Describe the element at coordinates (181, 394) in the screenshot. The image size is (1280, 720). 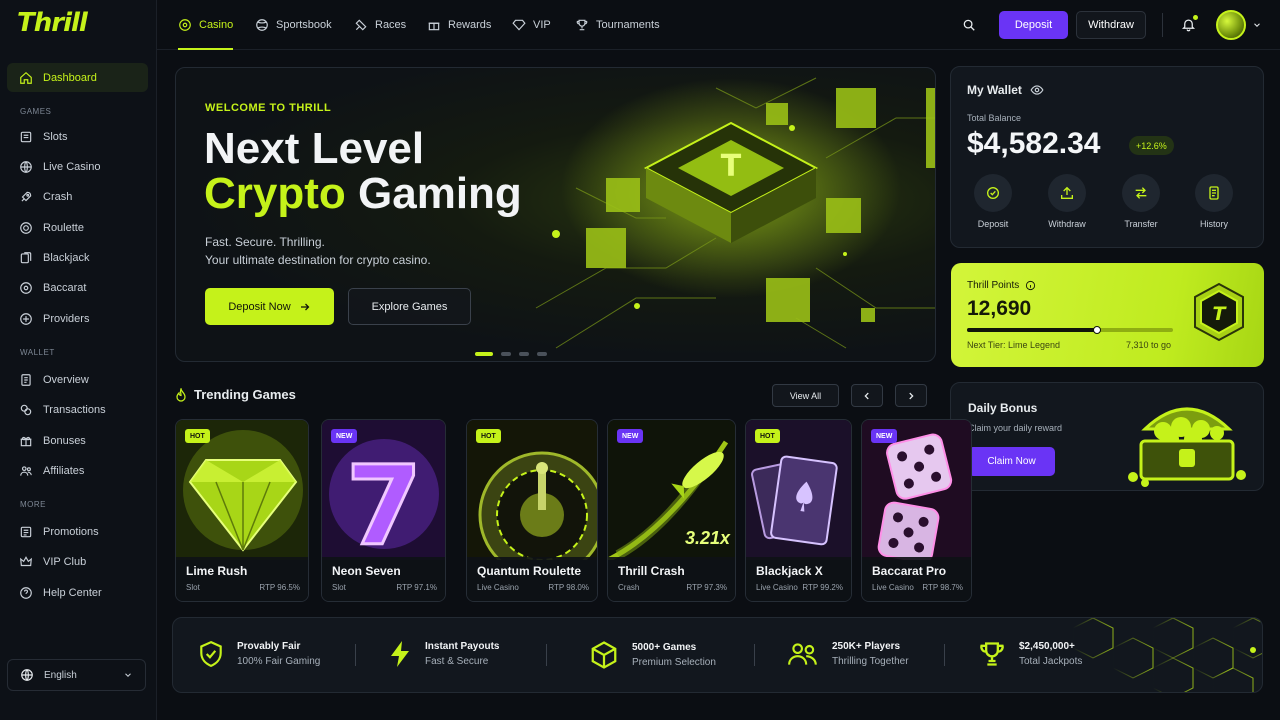
I see `flame-icon` at that location.